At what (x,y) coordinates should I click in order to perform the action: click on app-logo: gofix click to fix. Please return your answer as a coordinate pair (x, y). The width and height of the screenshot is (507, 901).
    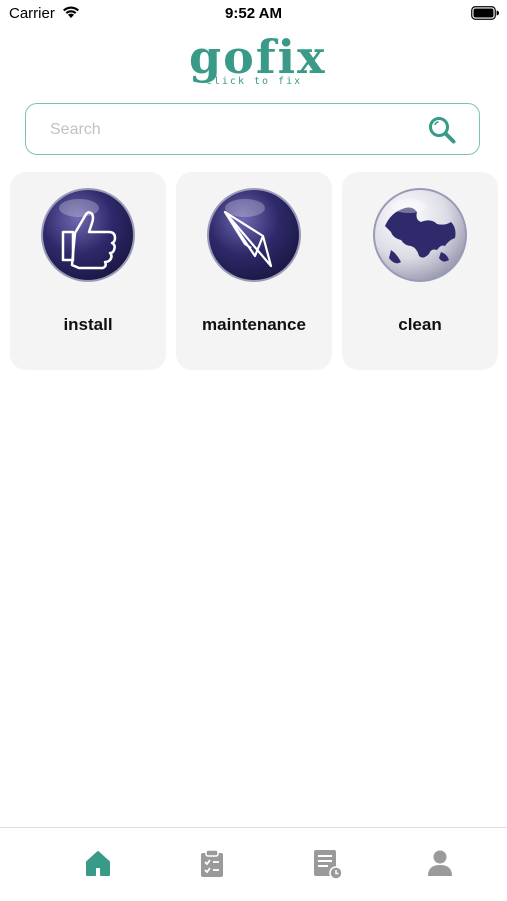
    Looking at the image, I should click on (258, 62).